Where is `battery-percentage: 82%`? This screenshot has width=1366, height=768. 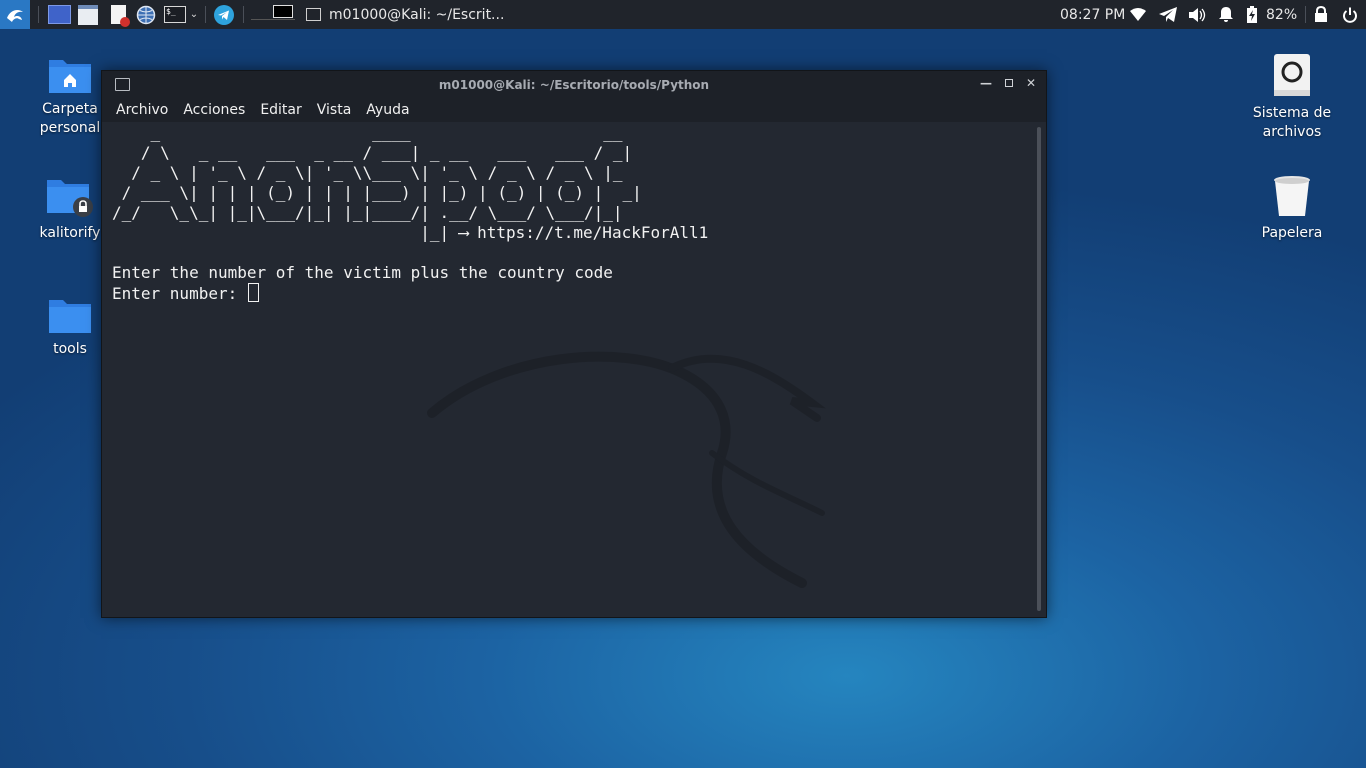 battery-percentage: 82% is located at coordinates (1282, 14).